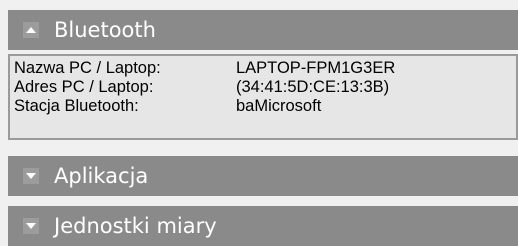 The image size is (518, 246). I want to click on bt-station-value: baMicrosoft, so click(279, 106).